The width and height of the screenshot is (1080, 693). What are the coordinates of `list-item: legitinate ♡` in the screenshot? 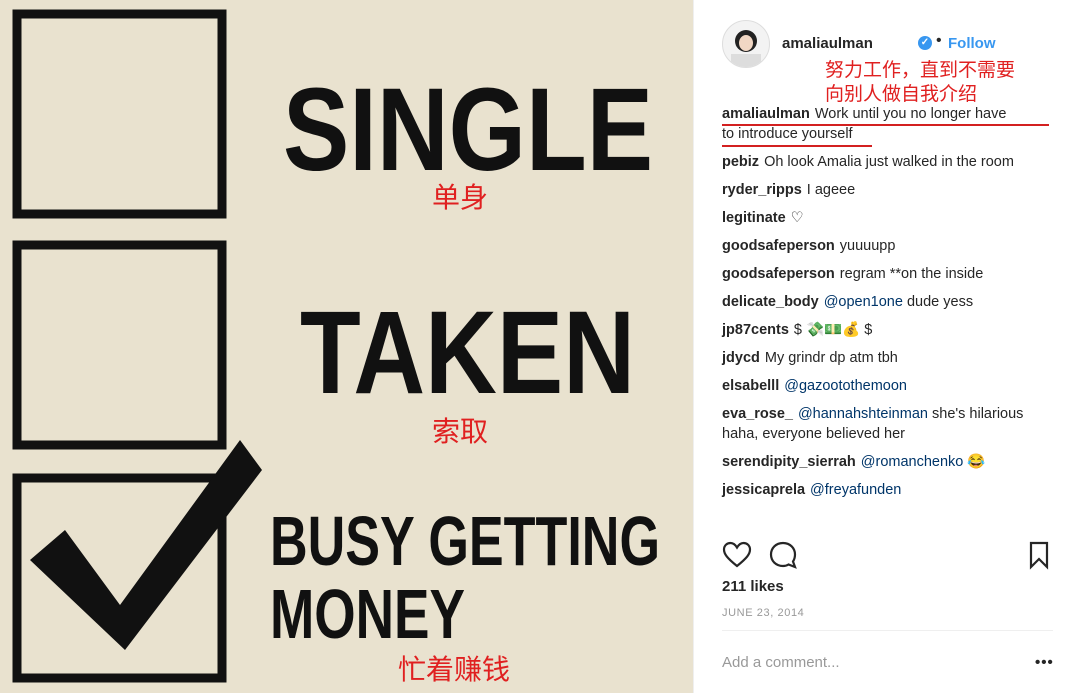 It's located at (892, 218).